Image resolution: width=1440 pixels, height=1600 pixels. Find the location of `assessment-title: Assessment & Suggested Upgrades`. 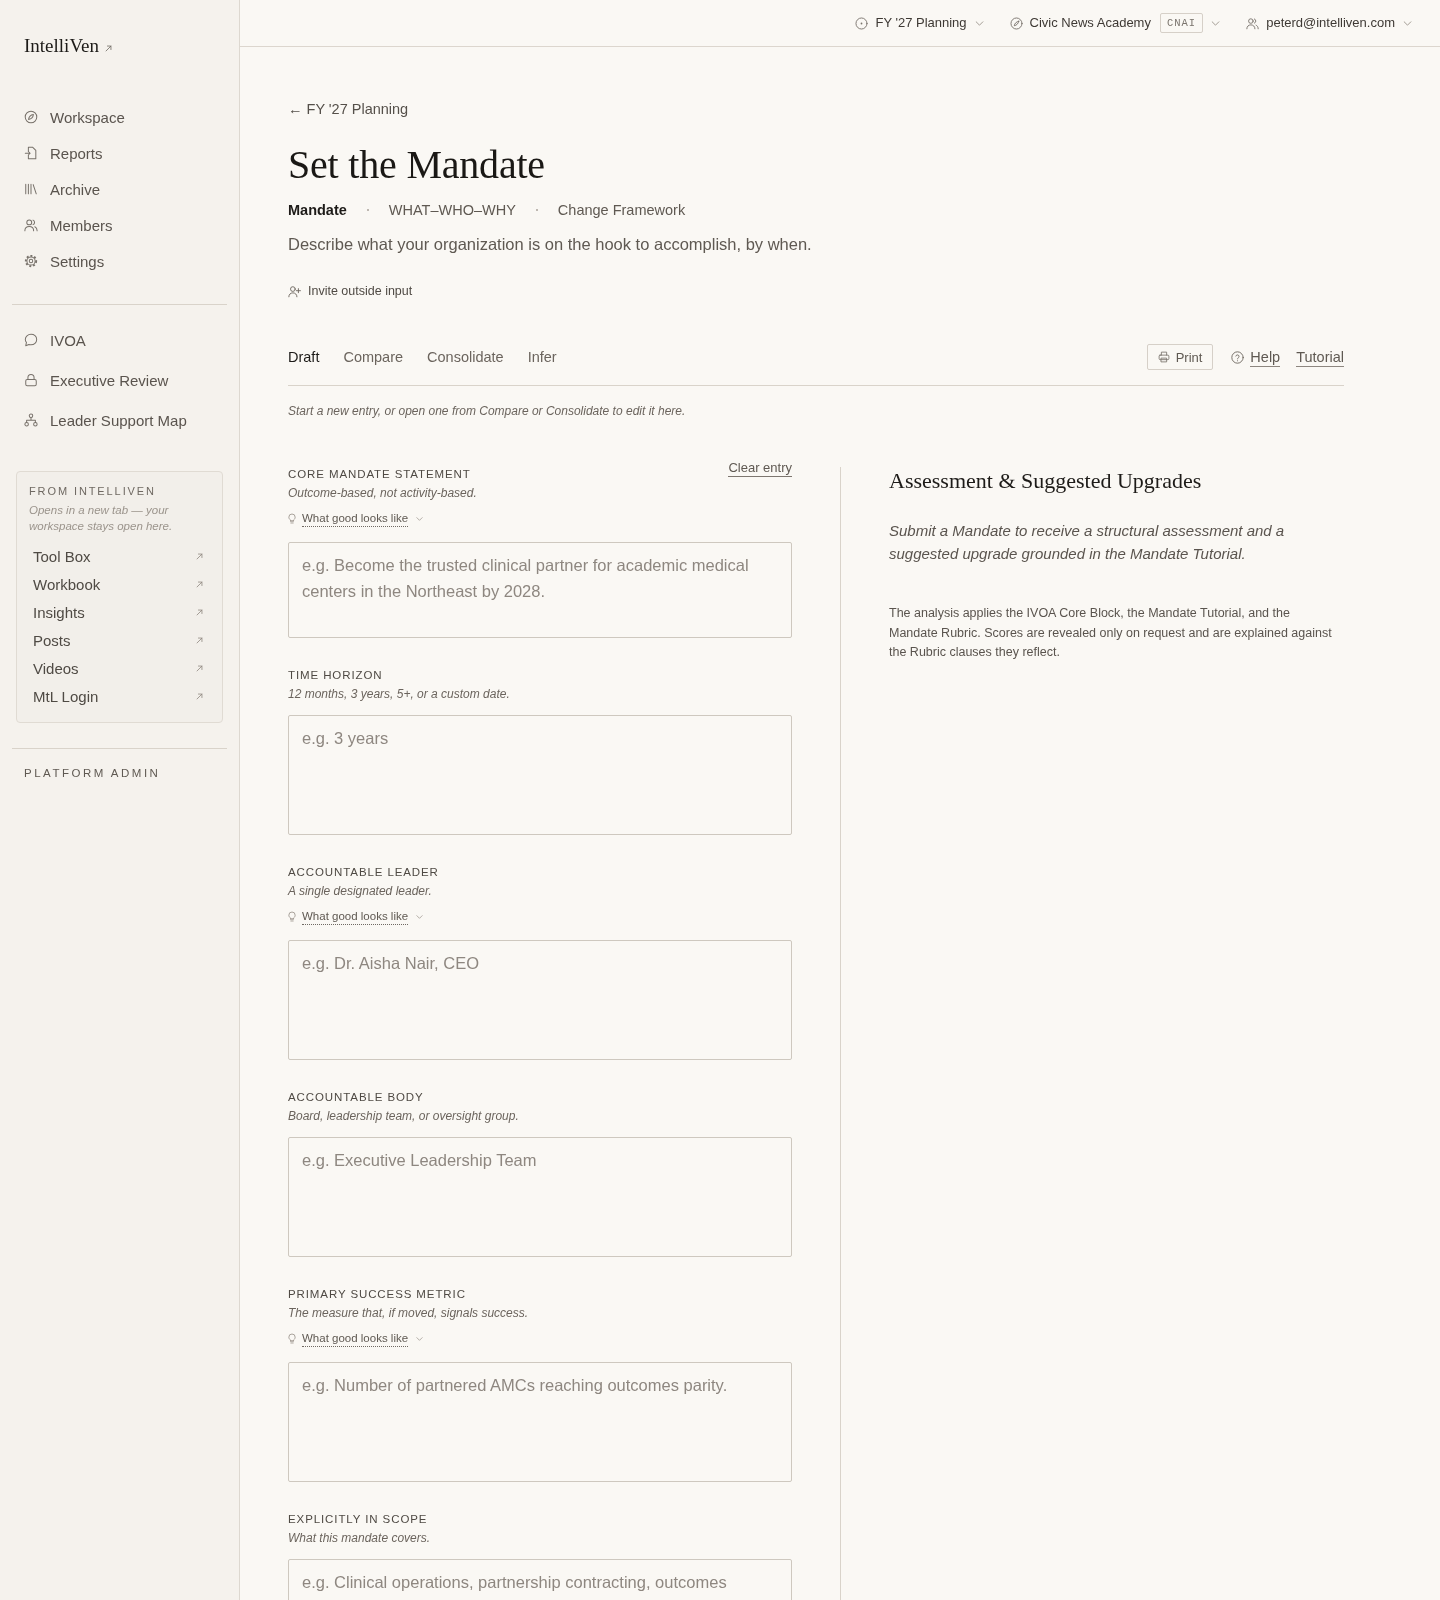

assessment-title: Assessment & Suggested Upgrades is located at coordinates (1046, 481).